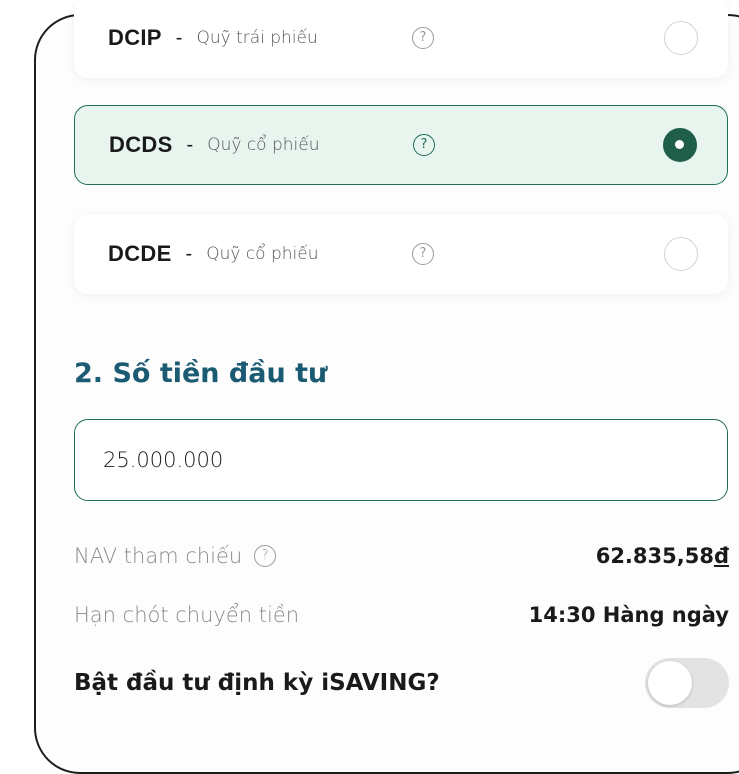 Image resolution: width=739 pixels, height=774 pixels. I want to click on fund-card-dcip: DCIP - Quỹ trái phiếu ?, so click(401, 39).